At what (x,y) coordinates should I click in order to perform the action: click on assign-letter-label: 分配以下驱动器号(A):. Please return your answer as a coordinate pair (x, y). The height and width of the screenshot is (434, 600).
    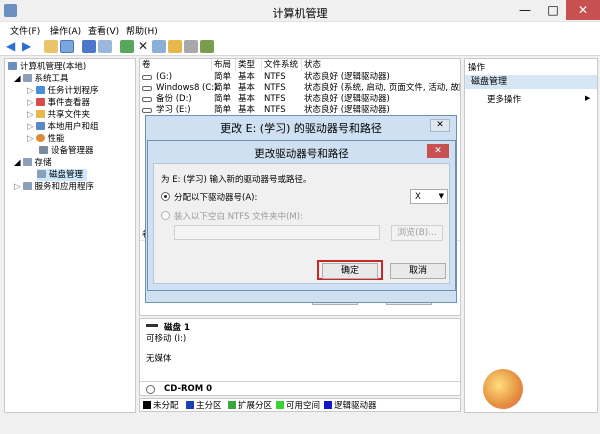
    Looking at the image, I should click on (215, 197).